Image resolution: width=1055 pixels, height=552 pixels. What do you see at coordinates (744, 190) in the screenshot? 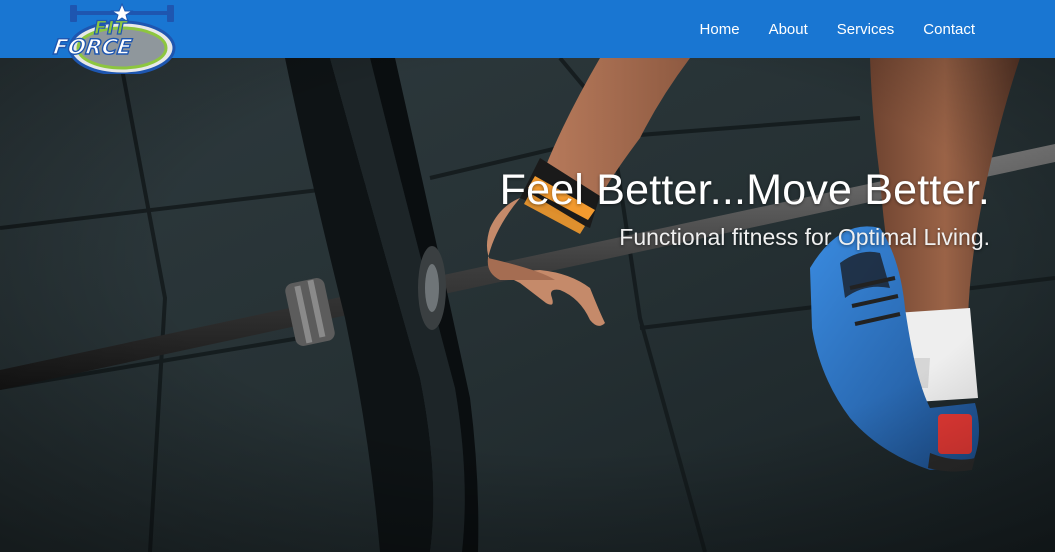
I see `hero-title: Feel Better...Move Better.` at bounding box center [744, 190].